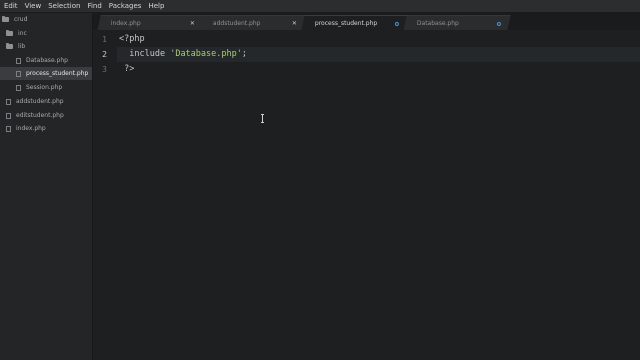 The height and width of the screenshot is (360, 640). What do you see at coordinates (33, 6) in the screenshot?
I see `menu-view: View` at bounding box center [33, 6].